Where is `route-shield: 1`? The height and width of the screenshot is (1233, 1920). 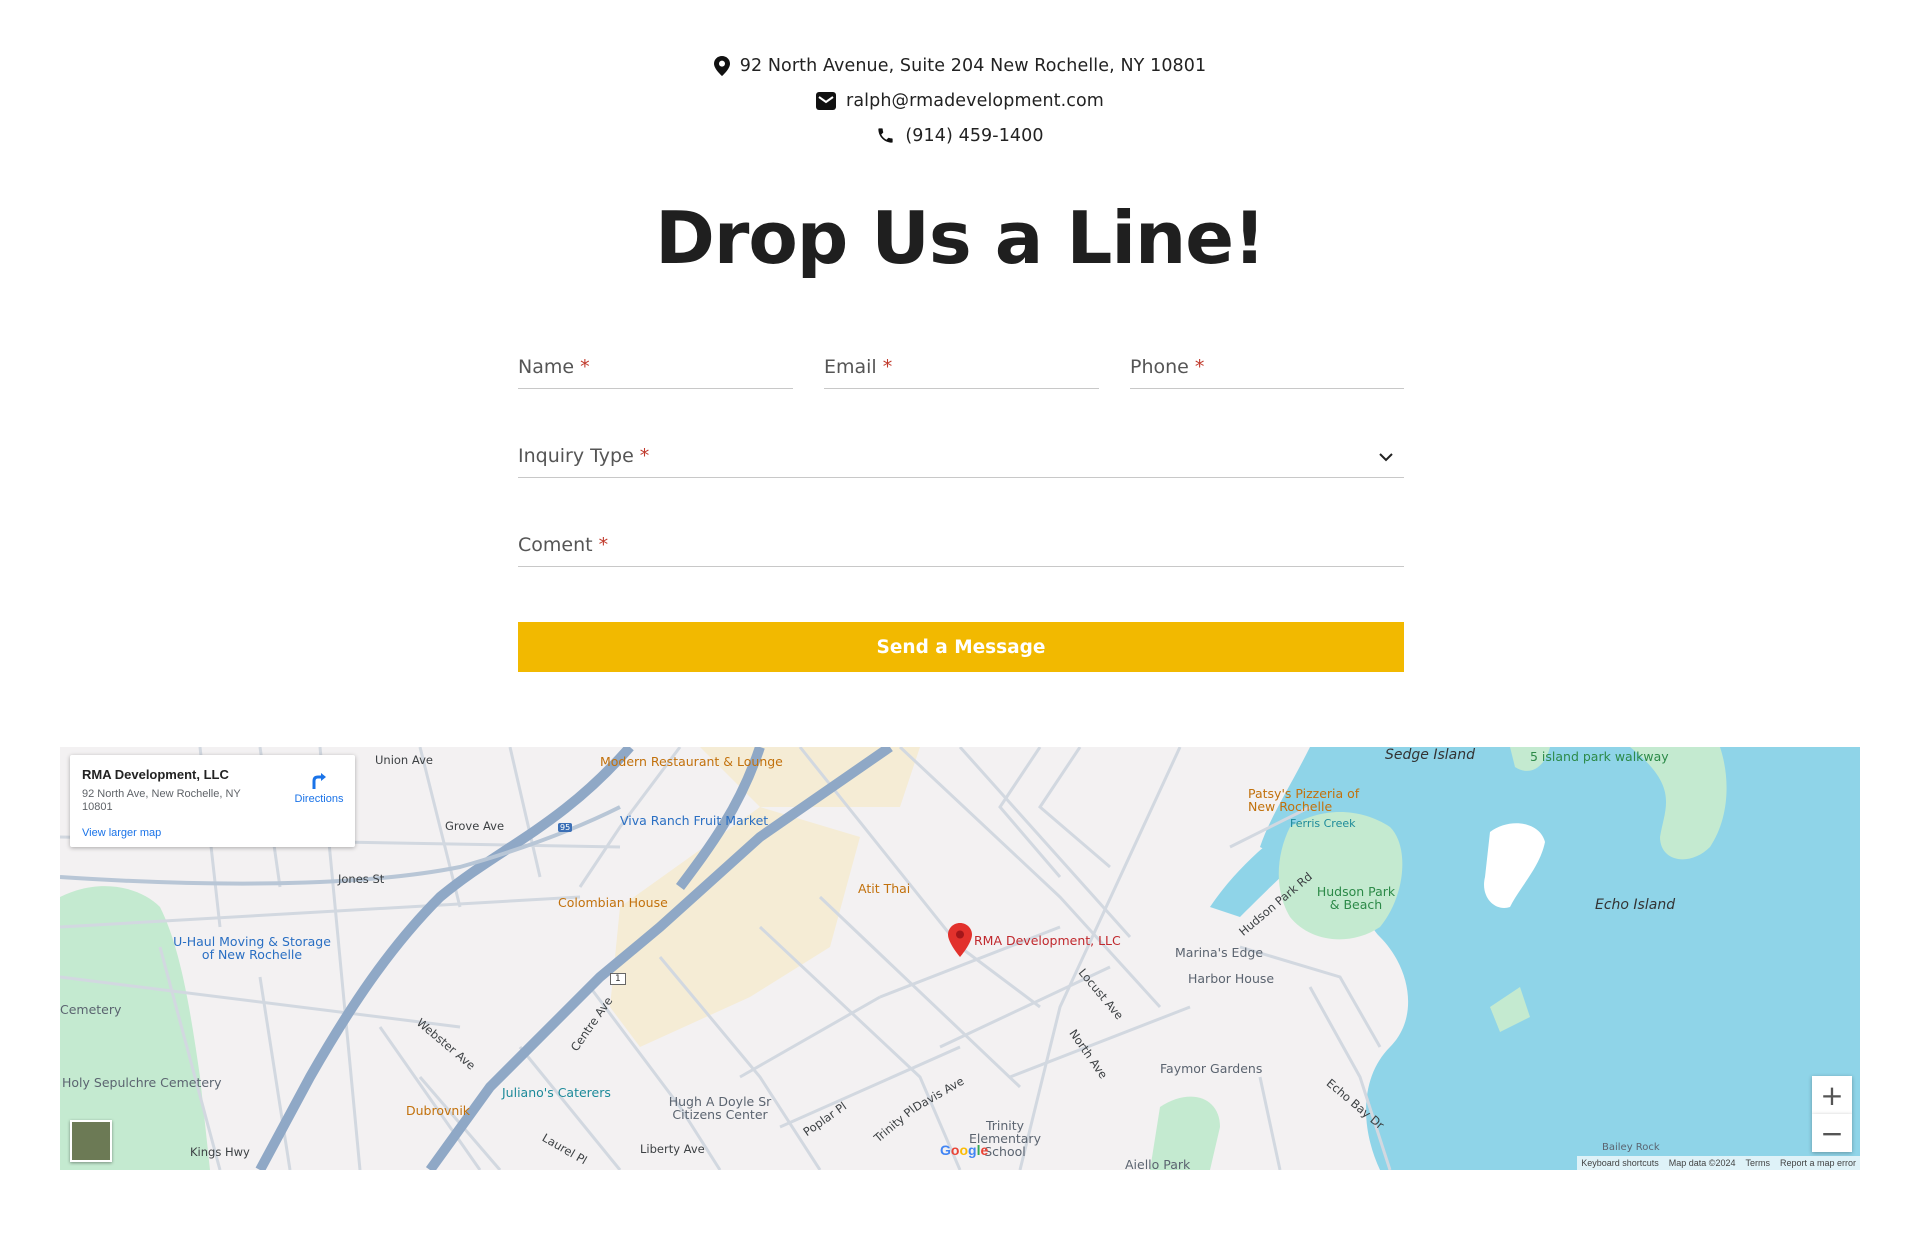
route-shield: 1 is located at coordinates (618, 979).